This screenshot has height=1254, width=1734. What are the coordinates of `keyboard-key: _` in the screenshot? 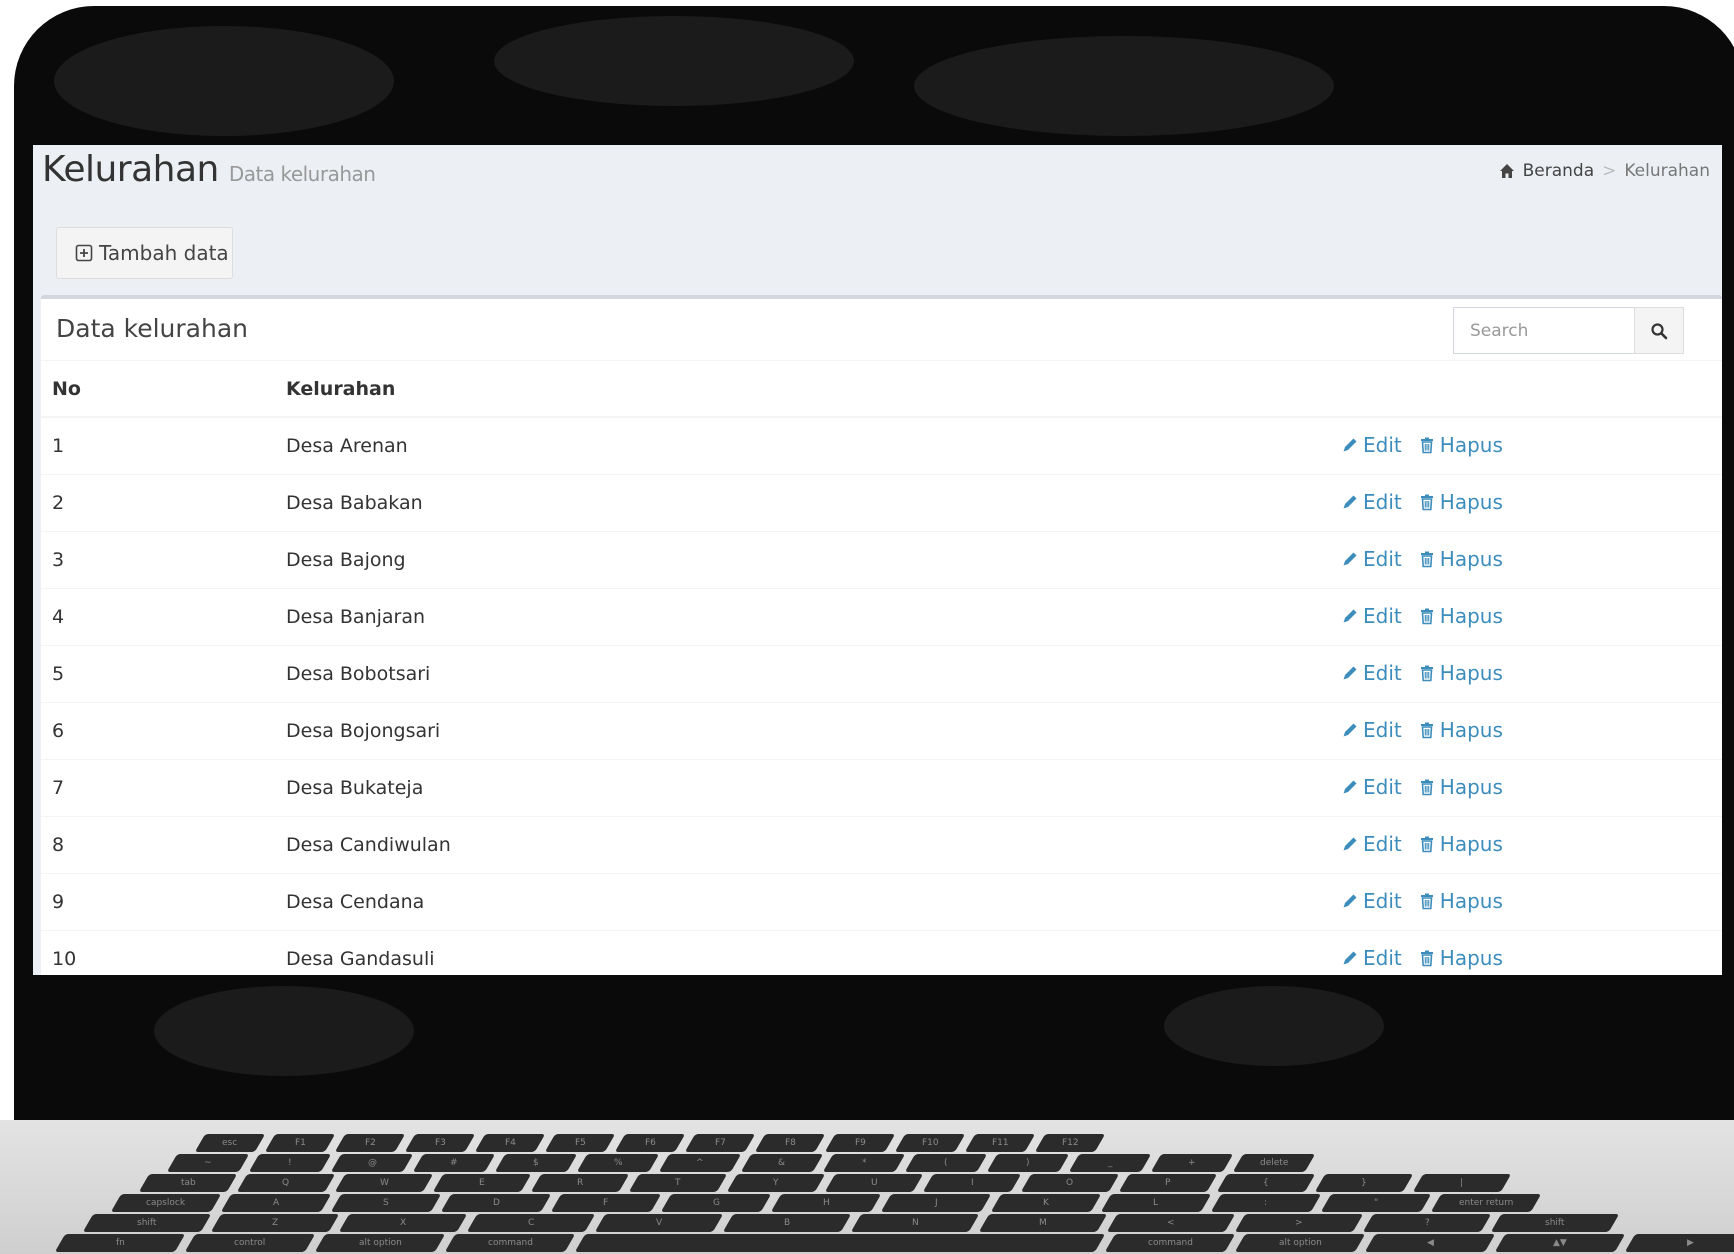 It's located at (1110, 1163).